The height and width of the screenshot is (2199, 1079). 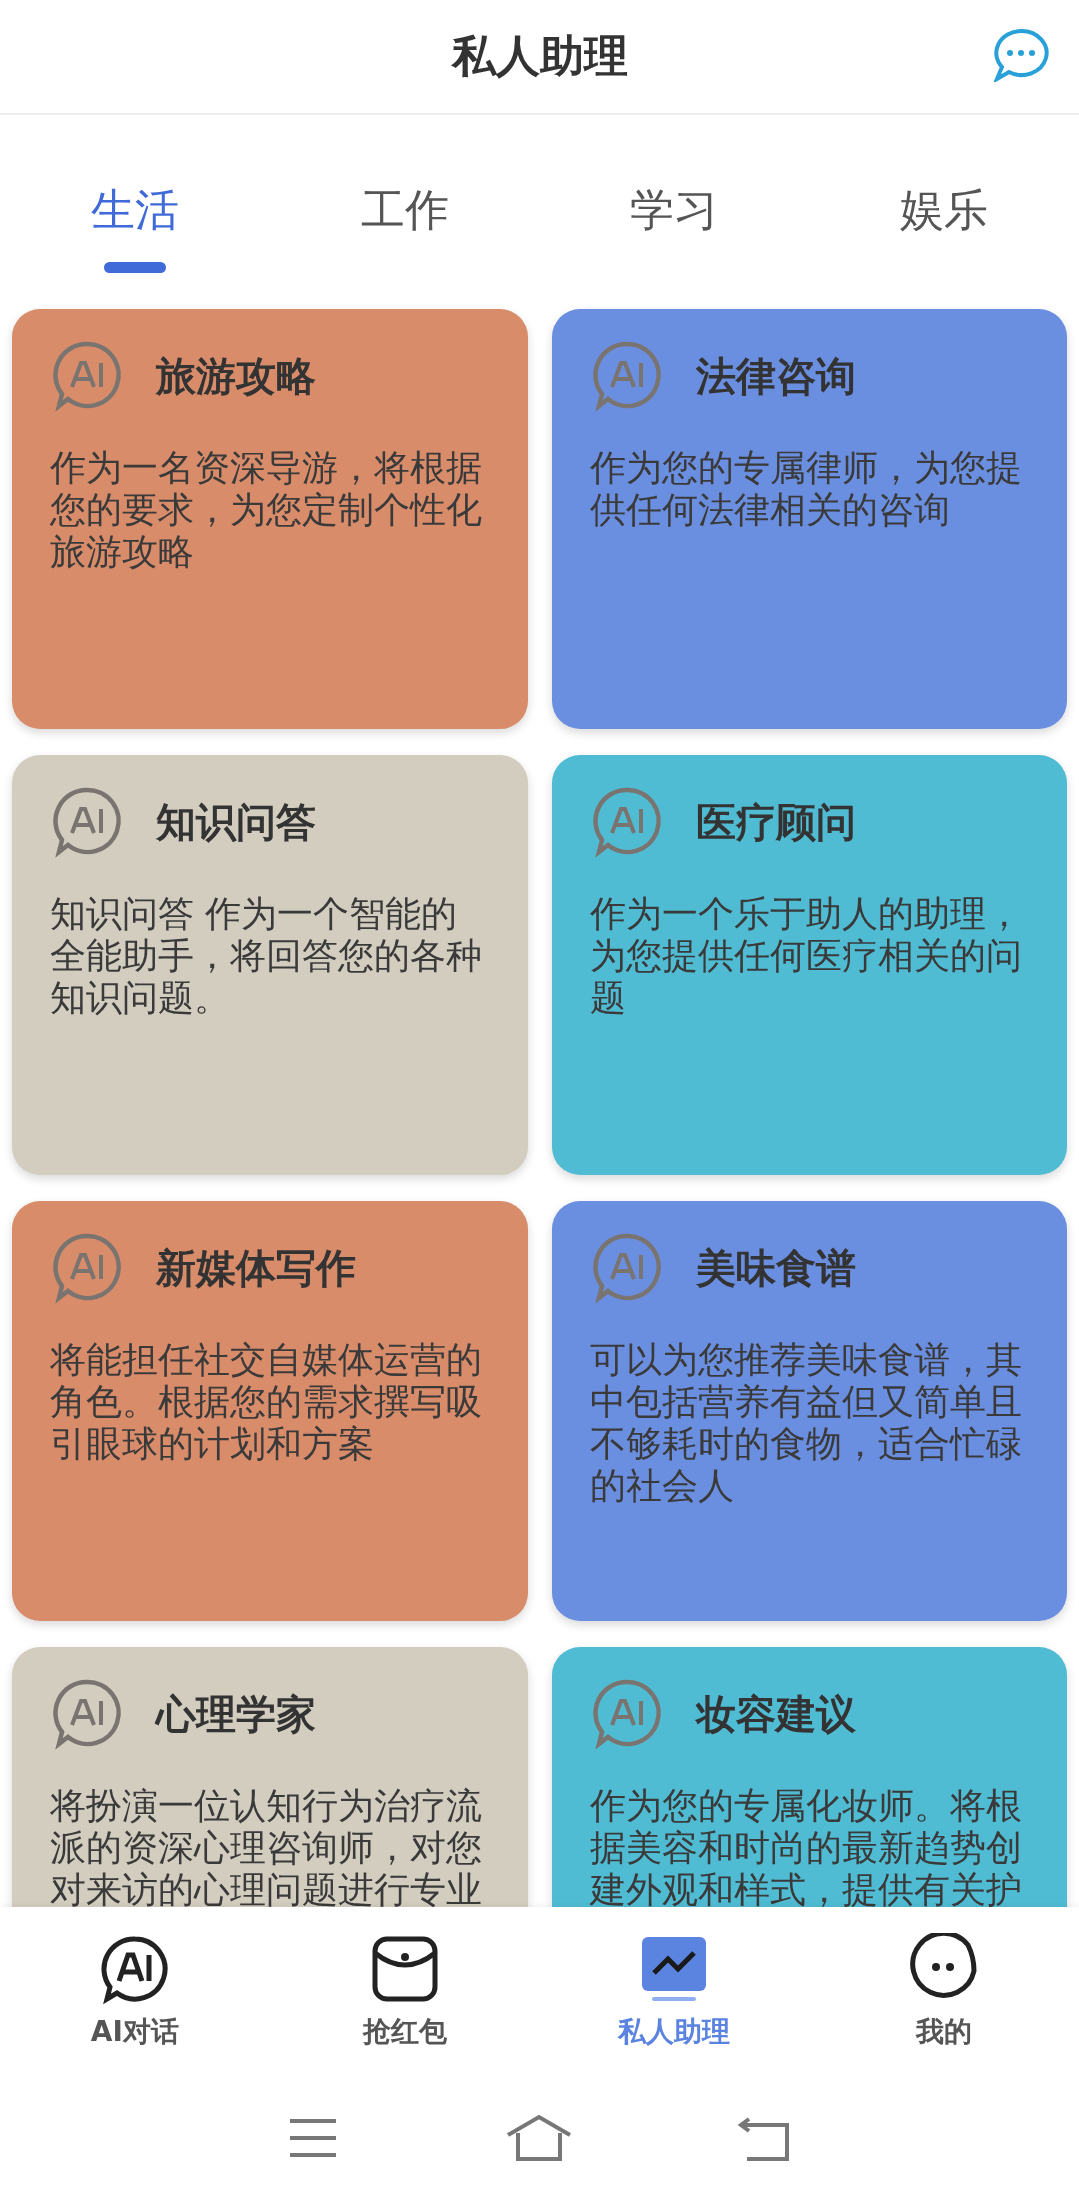 I want to click on card-title: 旅游攻略, so click(x=236, y=376).